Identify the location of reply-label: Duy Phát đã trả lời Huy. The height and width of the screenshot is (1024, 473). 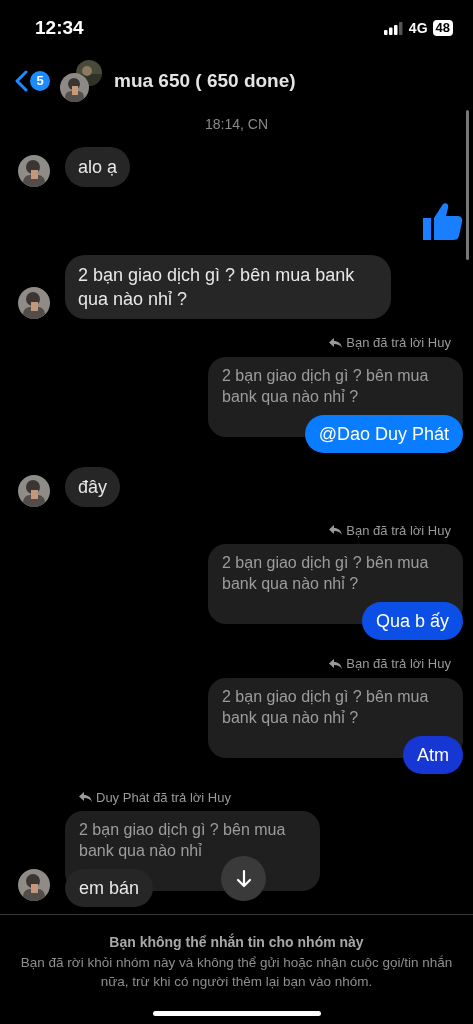
(163, 797).